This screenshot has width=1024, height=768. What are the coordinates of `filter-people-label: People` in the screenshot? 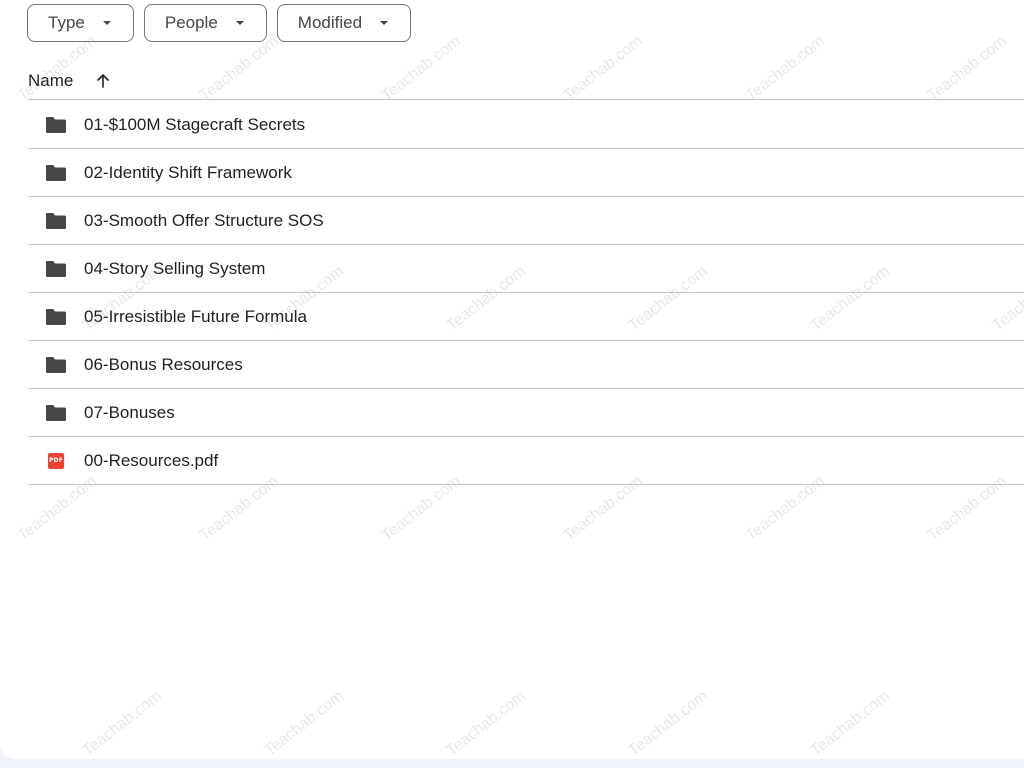 It's located at (191, 22).